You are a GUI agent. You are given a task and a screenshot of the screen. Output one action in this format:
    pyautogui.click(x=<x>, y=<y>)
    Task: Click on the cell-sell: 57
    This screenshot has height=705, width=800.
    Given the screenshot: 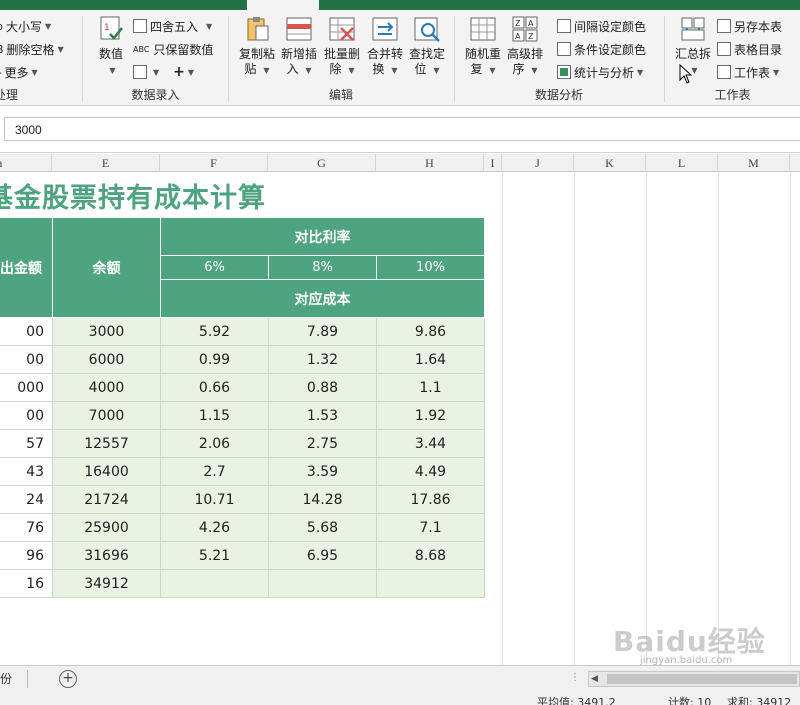 What is the action you would take?
    pyautogui.click(x=26, y=443)
    